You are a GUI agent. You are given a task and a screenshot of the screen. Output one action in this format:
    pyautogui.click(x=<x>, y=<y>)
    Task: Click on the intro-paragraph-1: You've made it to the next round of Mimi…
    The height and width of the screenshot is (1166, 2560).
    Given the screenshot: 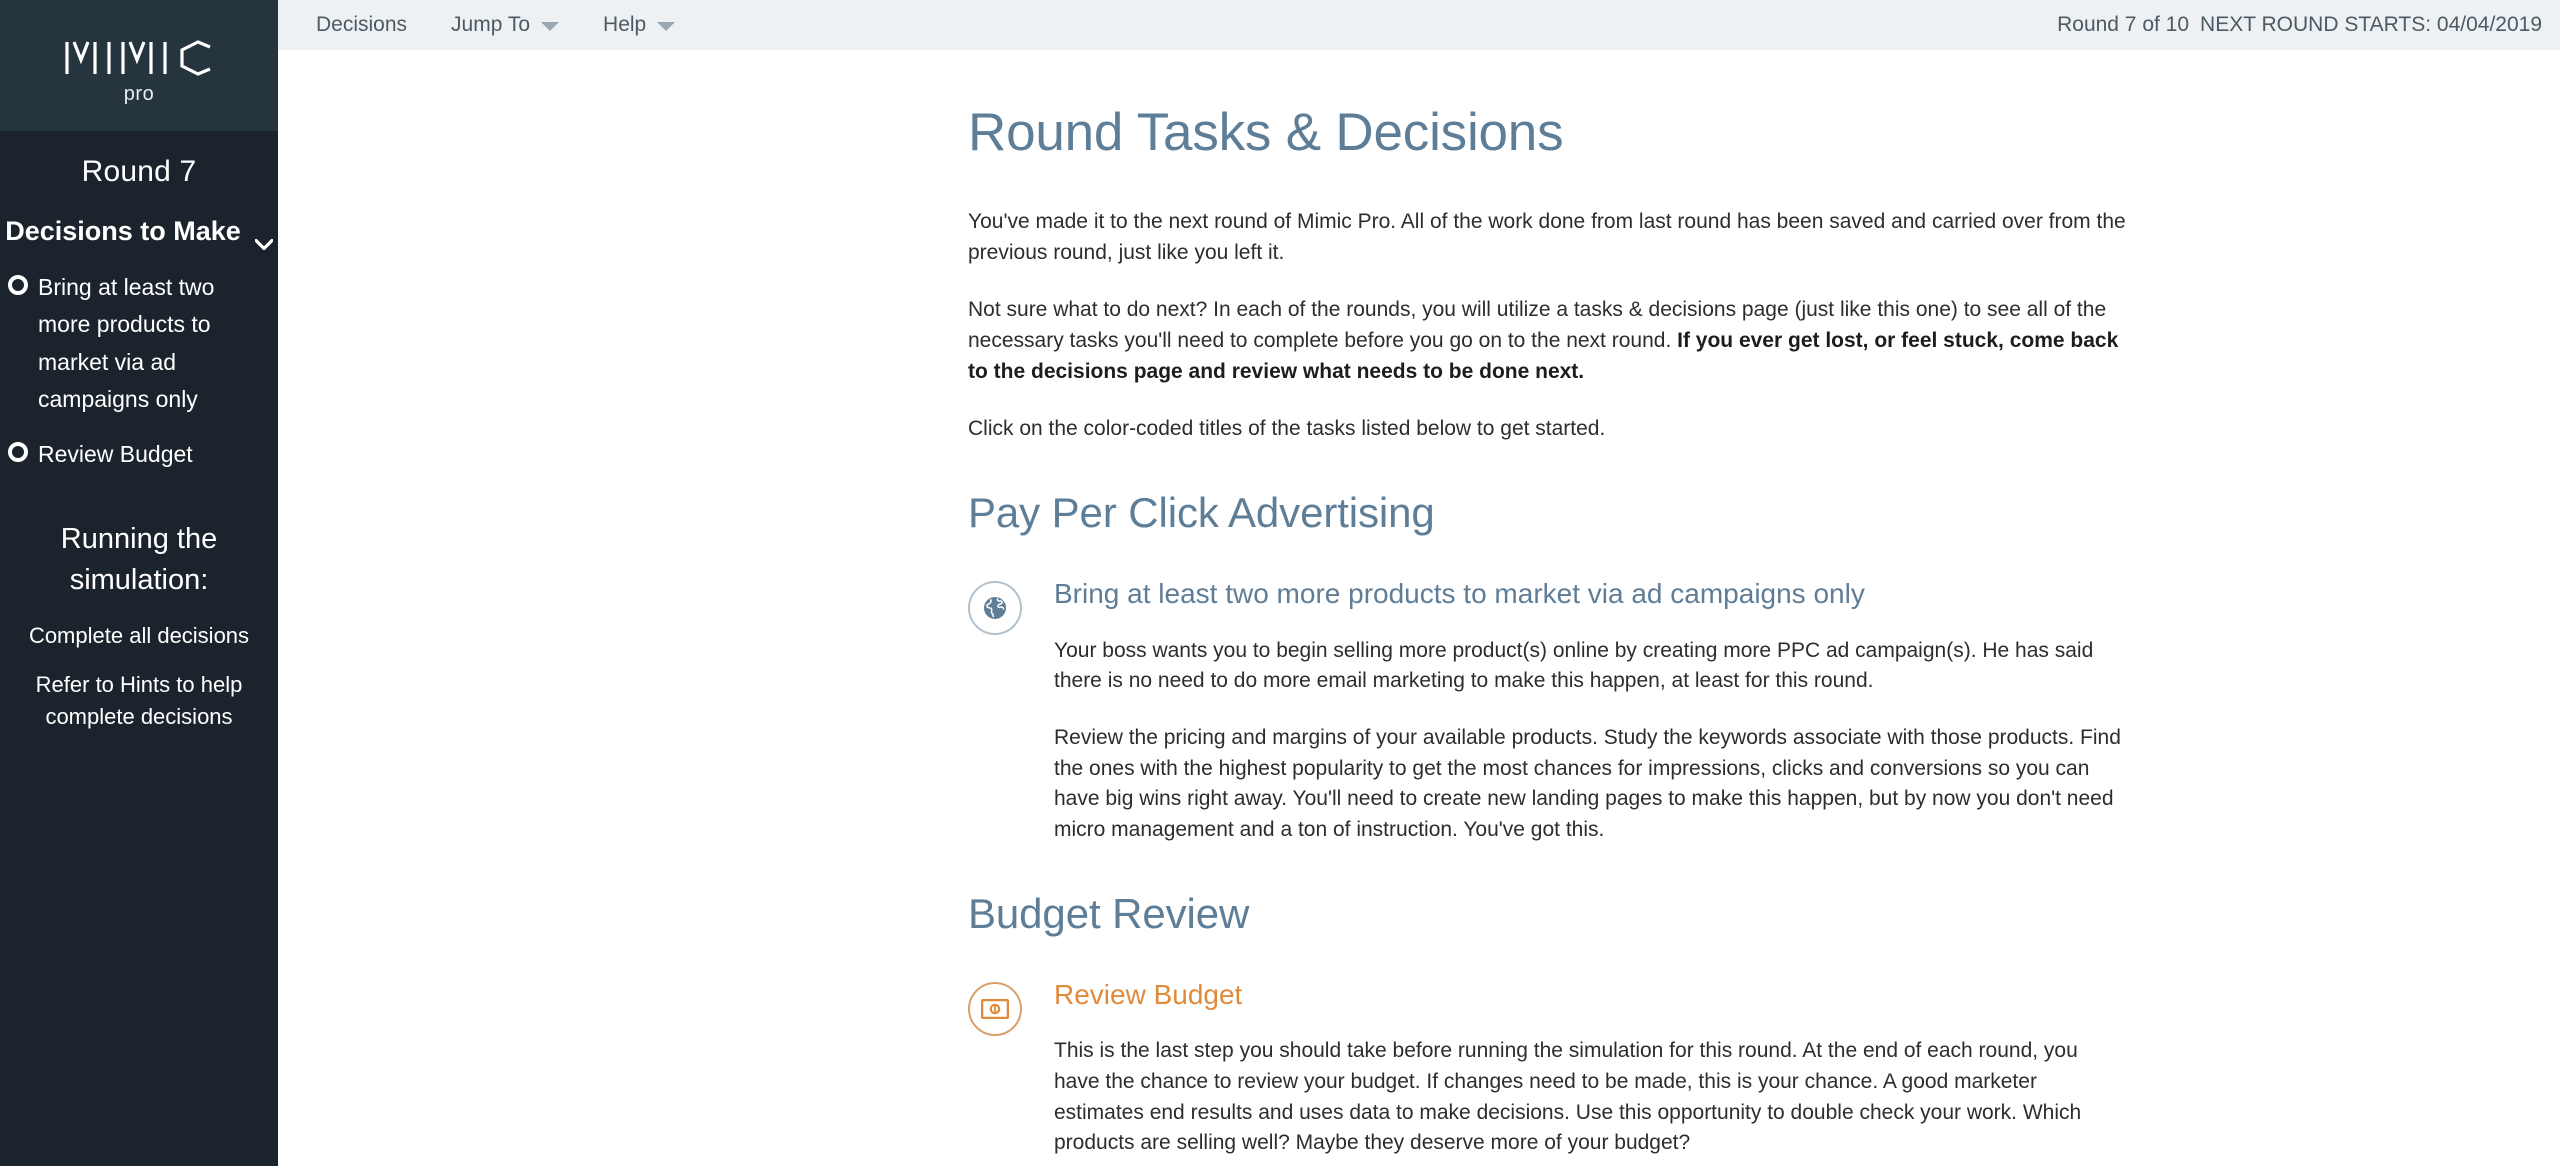 What is the action you would take?
    pyautogui.click(x=1547, y=237)
    